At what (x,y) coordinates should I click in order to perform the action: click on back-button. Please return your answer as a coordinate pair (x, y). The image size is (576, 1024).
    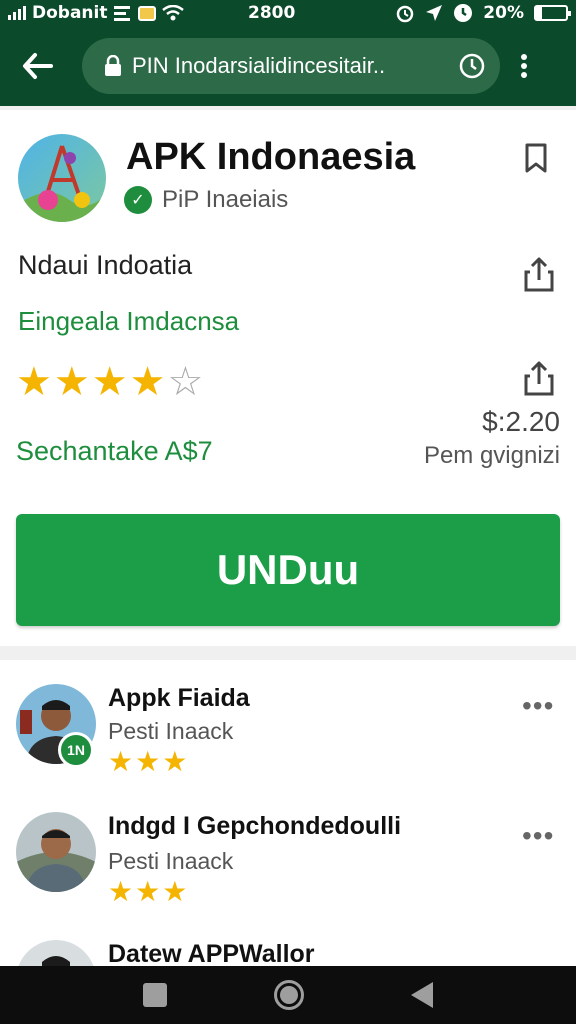
    Looking at the image, I should click on (38, 66).